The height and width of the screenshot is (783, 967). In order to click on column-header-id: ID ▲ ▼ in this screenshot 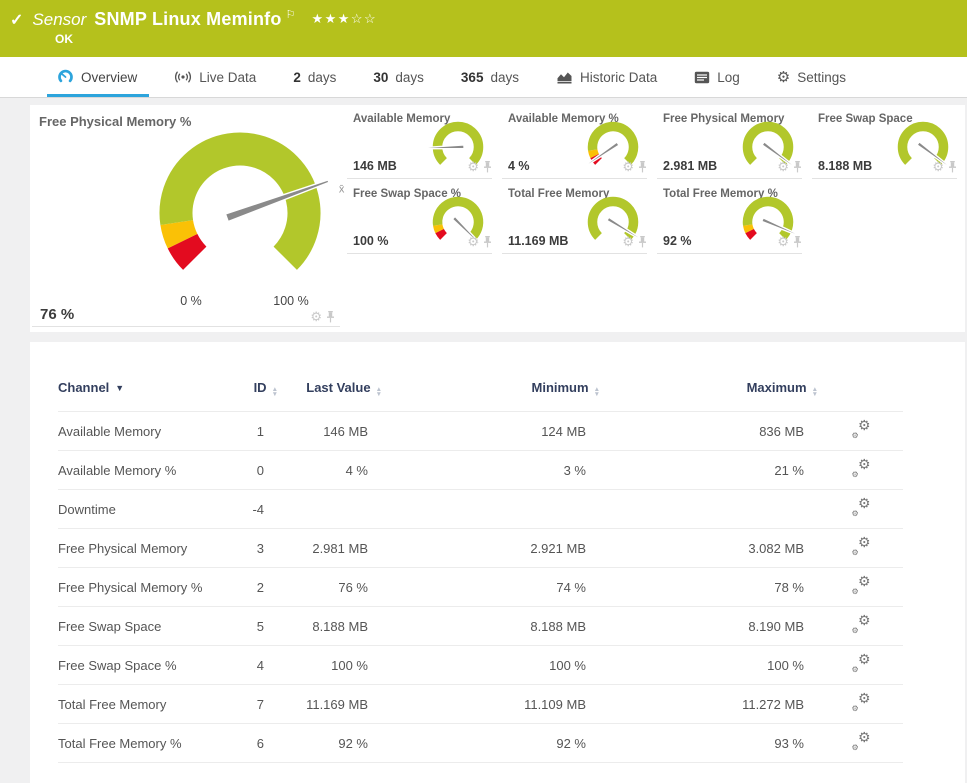, I will do `click(254, 396)`.